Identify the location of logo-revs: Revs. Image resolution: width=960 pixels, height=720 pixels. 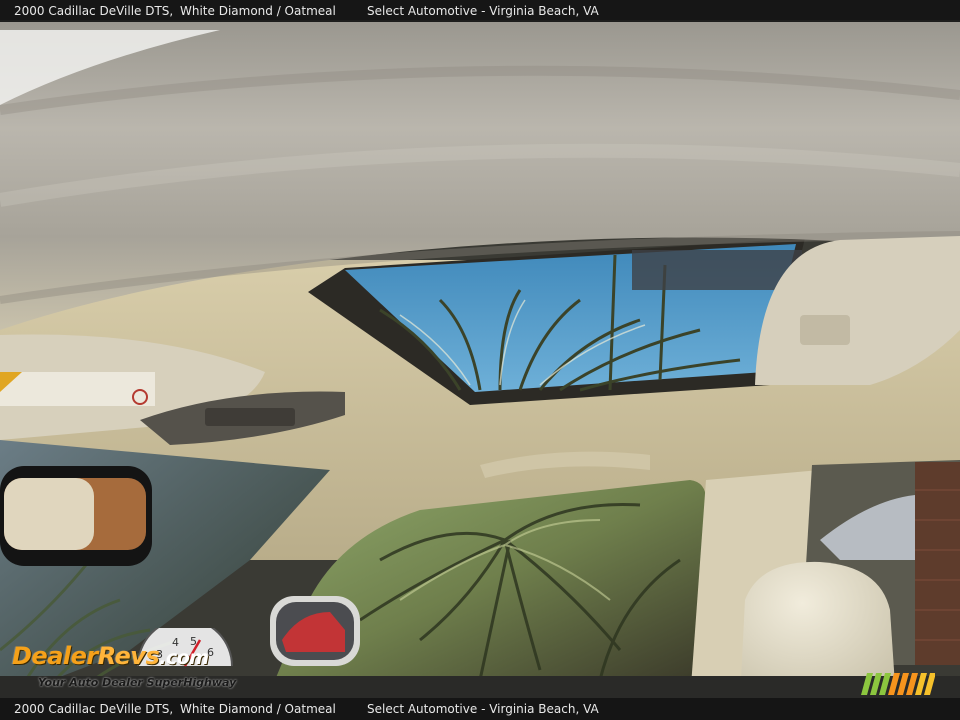
(128, 656).